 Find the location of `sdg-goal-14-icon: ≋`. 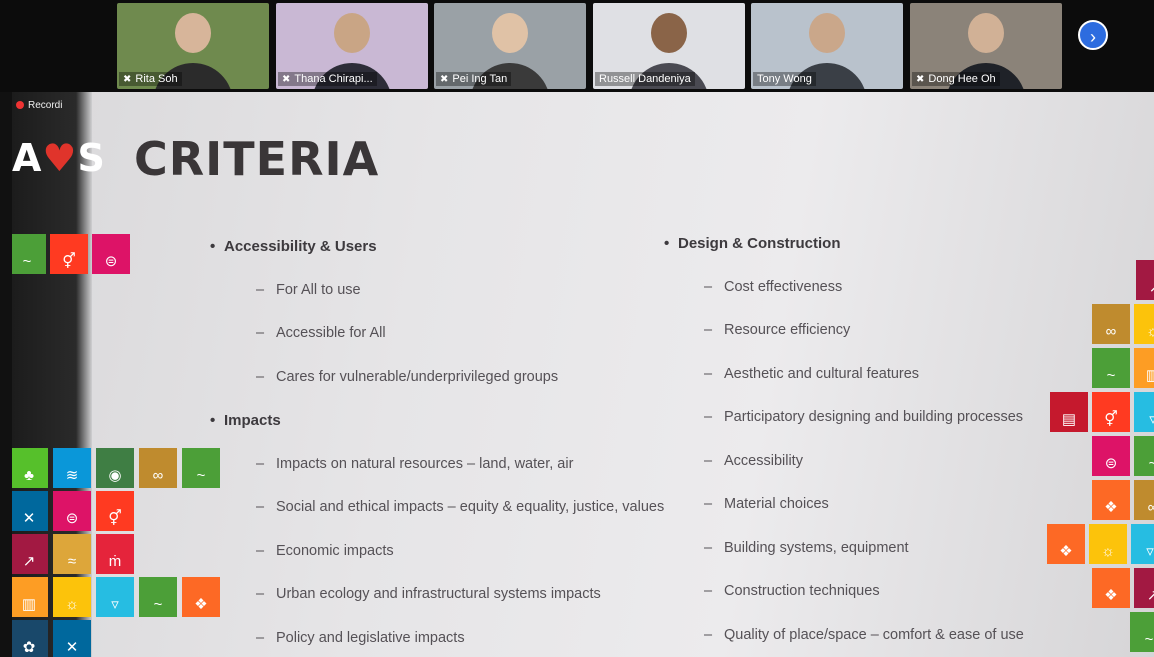

sdg-goal-14-icon: ≋ is located at coordinates (72, 468).